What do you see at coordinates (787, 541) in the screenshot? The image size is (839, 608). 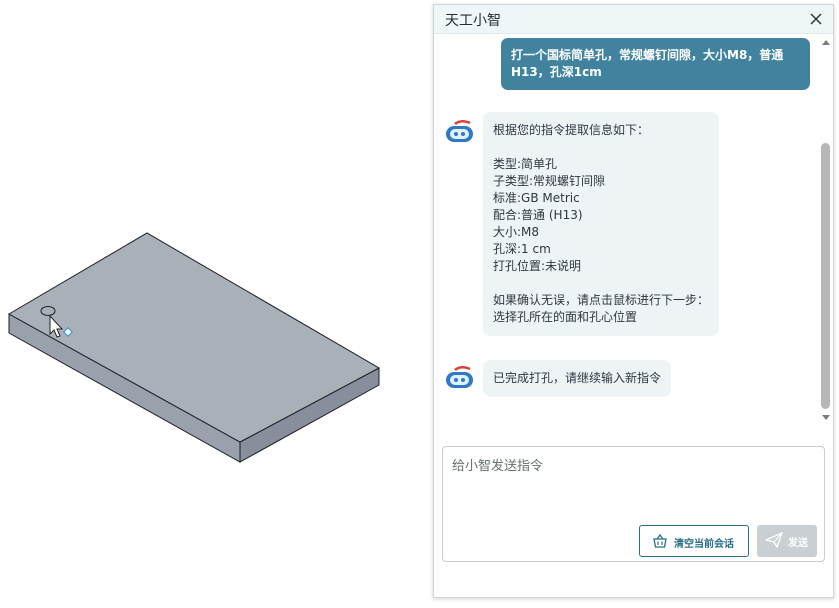 I see `send-button: 发送` at bounding box center [787, 541].